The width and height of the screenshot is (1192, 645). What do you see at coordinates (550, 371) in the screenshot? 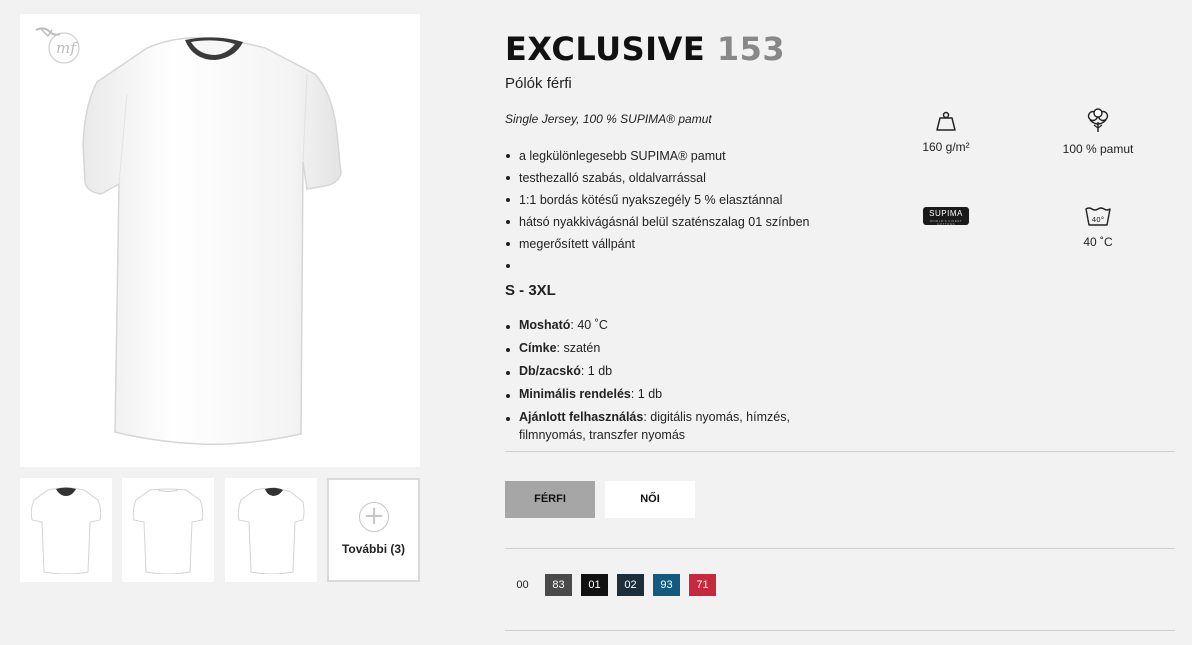
I see `spec-label: Db/zacskó` at bounding box center [550, 371].